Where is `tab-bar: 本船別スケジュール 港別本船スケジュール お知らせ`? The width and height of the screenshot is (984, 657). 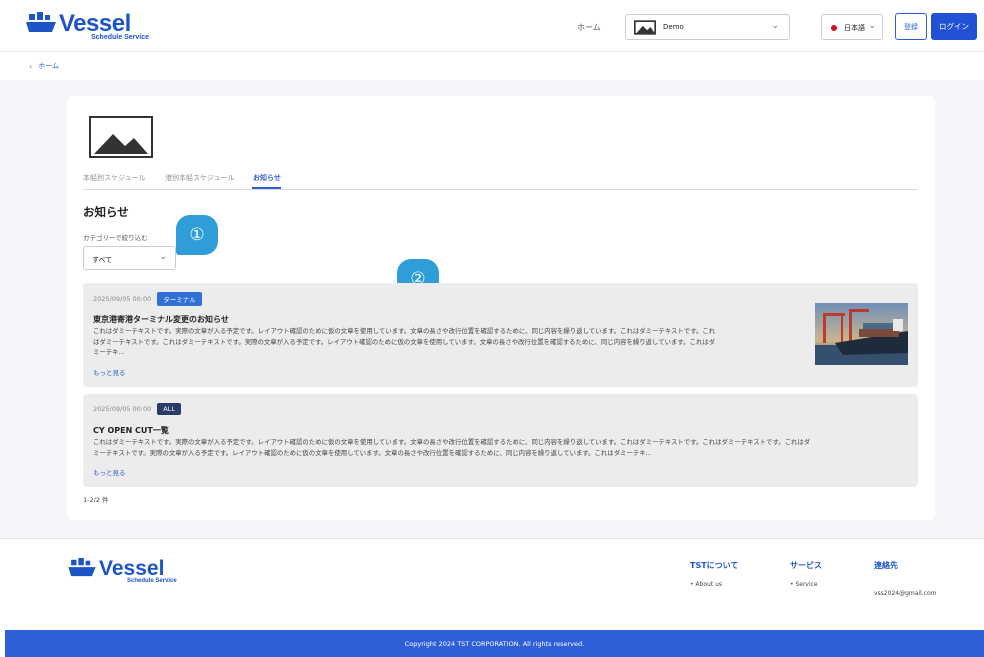 tab-bar: 本船別スケジュール 港別本船スケジュール お知らせ is located at coordinates (500, 179).